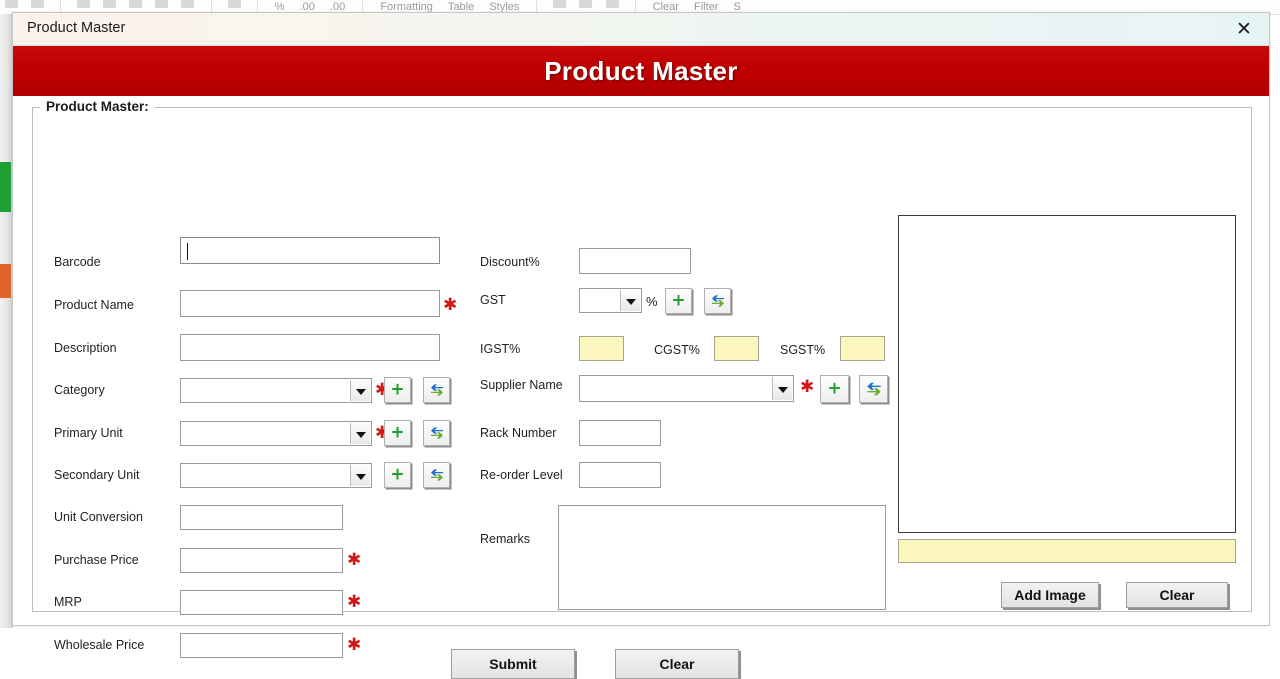  What do you see at coordinates (610, 300) in the screenshot?
I see `gst-combobox` at bounding box center [610, 300].